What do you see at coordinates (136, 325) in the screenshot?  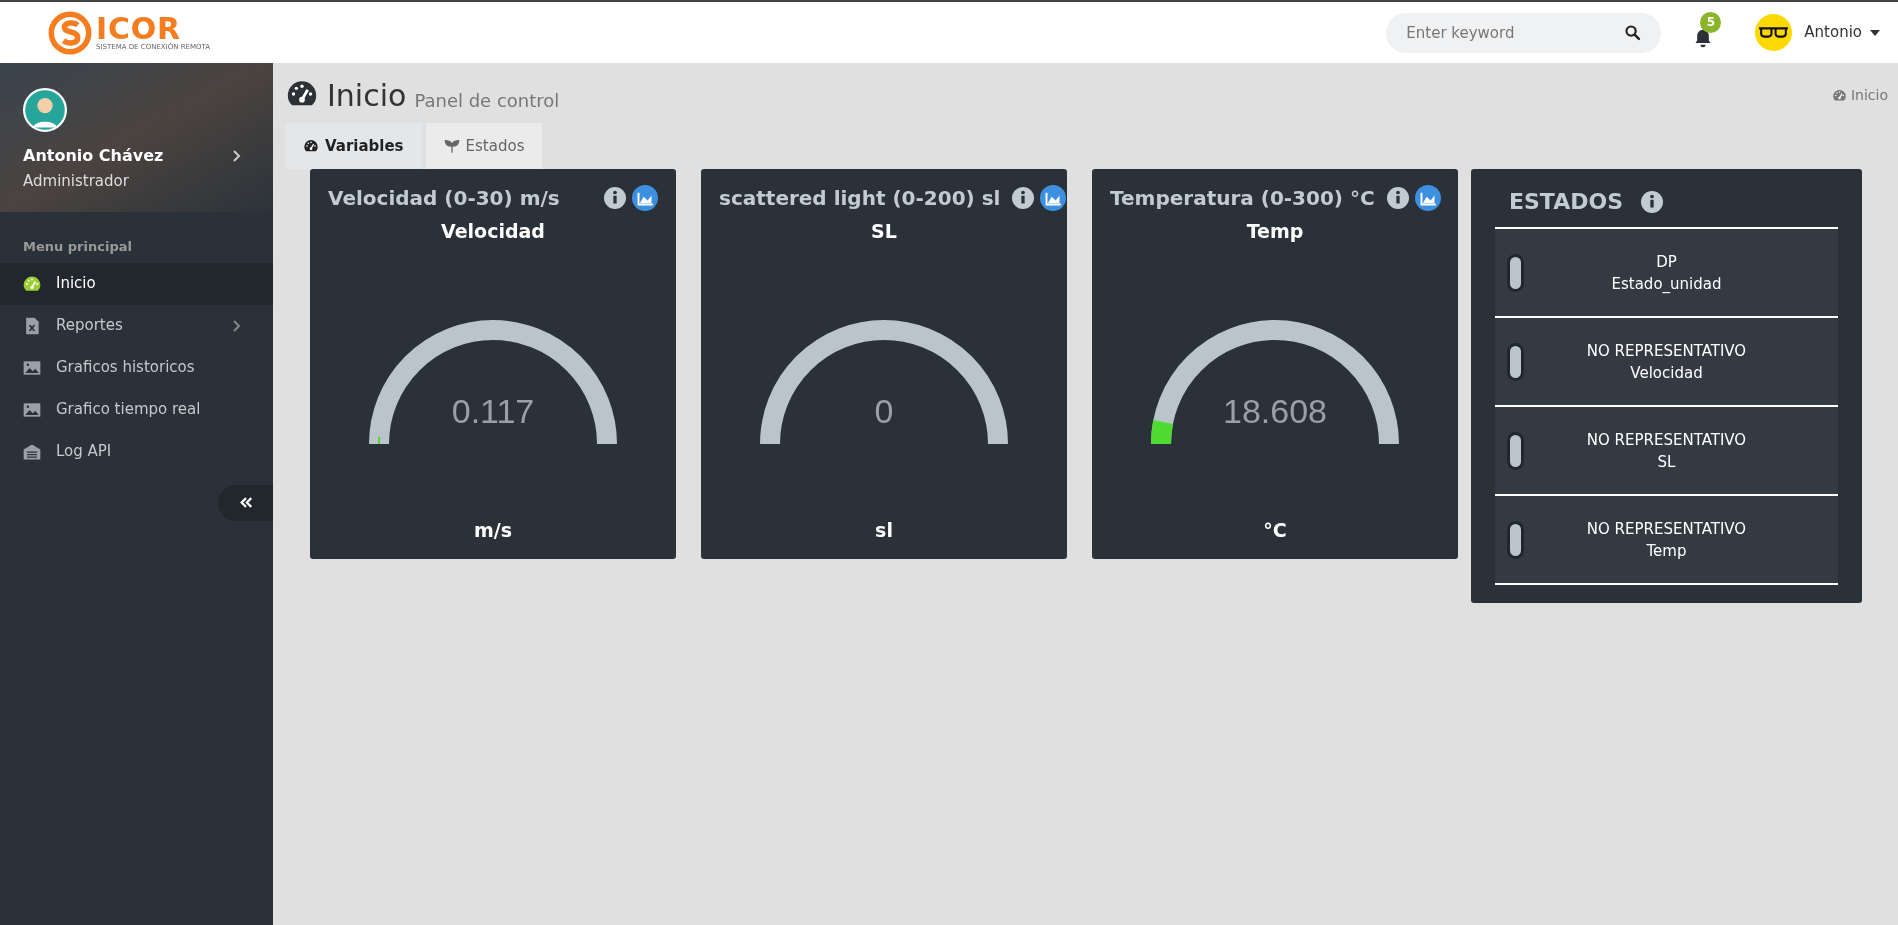 I see `sidebar-item: Reportes` at bounding box center [136, 325].